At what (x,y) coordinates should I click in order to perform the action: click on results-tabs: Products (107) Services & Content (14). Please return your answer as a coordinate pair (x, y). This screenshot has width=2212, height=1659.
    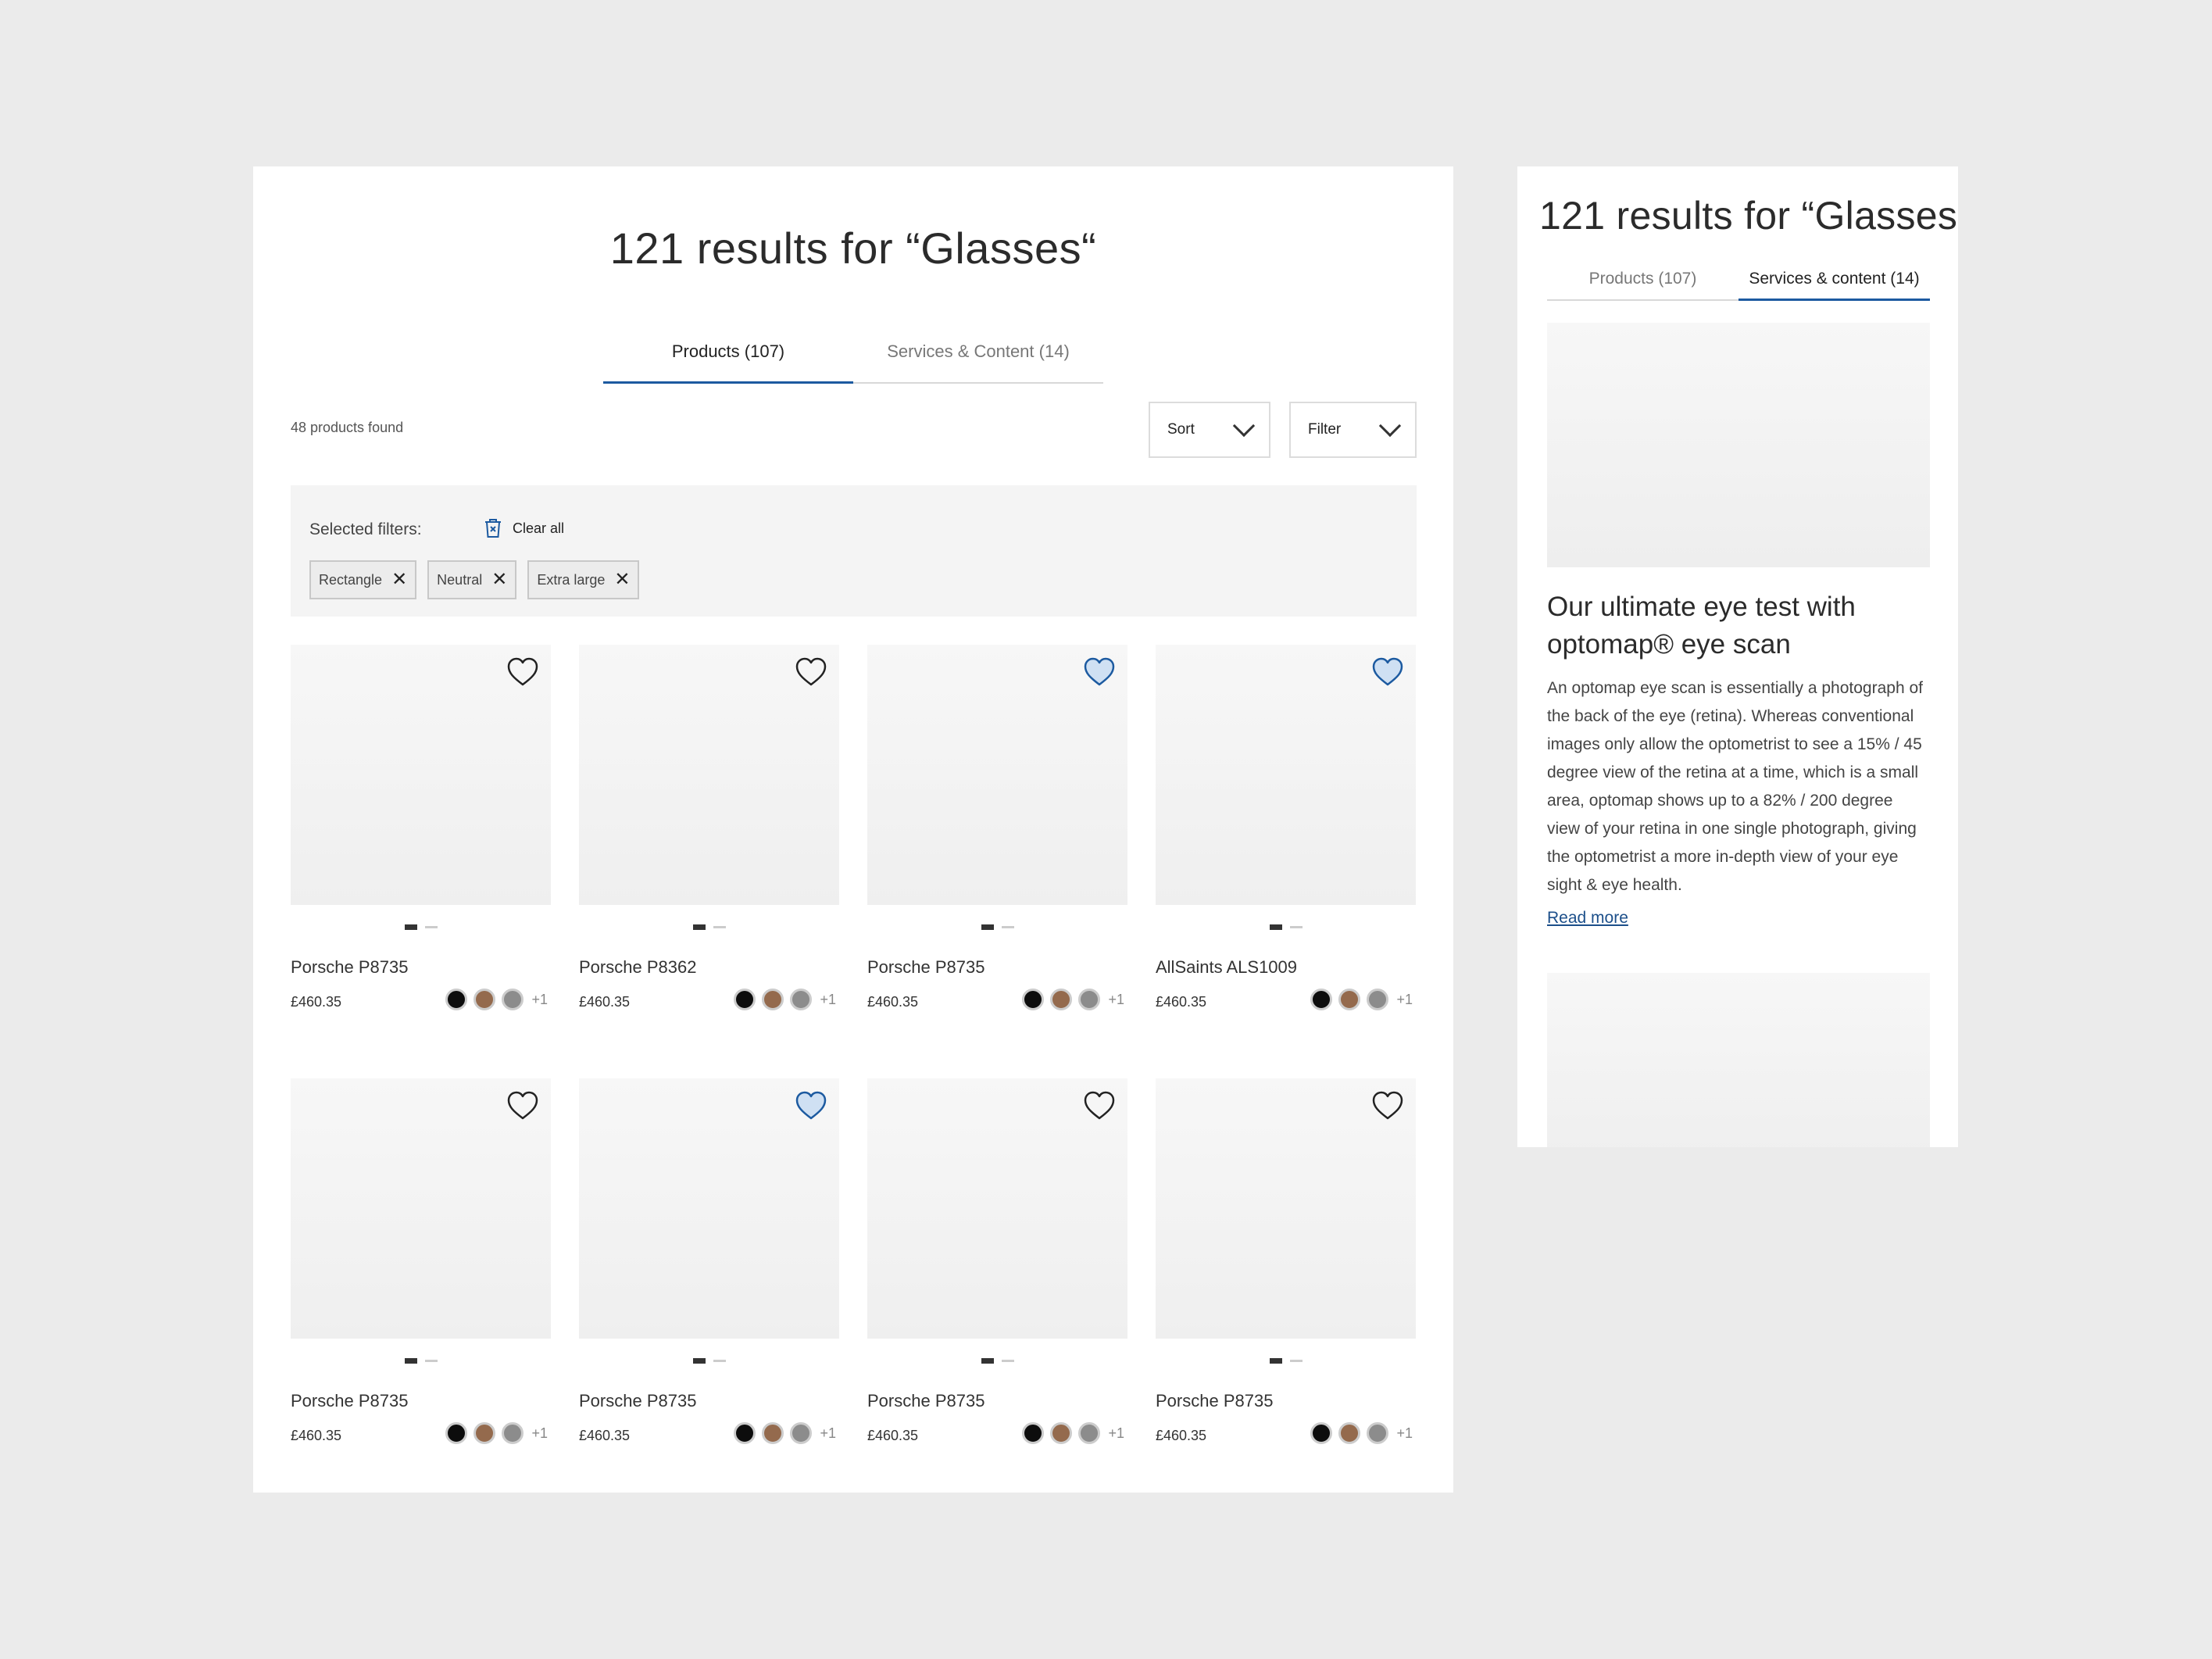
    Looking at the image, I should click on (853, 352).